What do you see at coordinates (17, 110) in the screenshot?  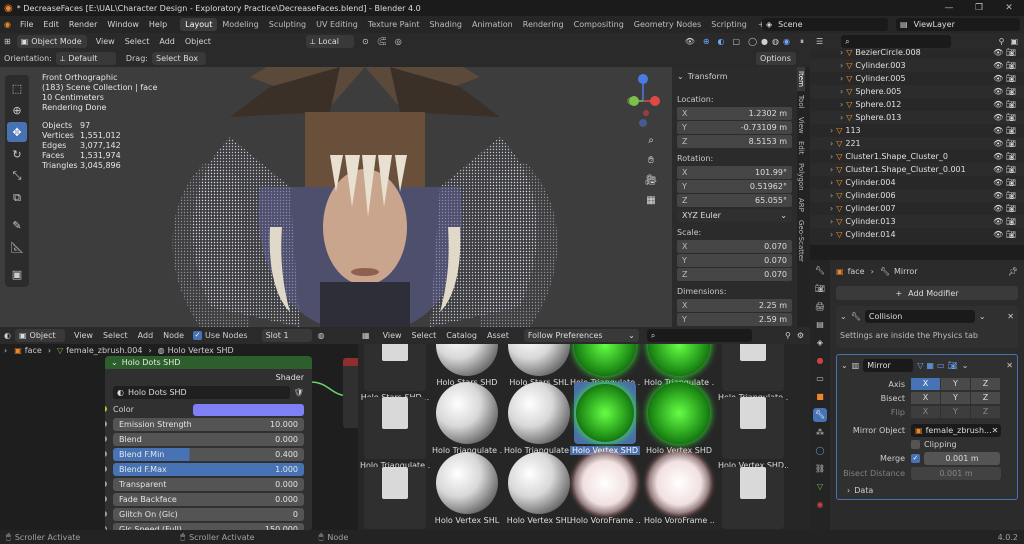 I see `cursor-tool-icon: ⊕` at bounding box center [17, 110].